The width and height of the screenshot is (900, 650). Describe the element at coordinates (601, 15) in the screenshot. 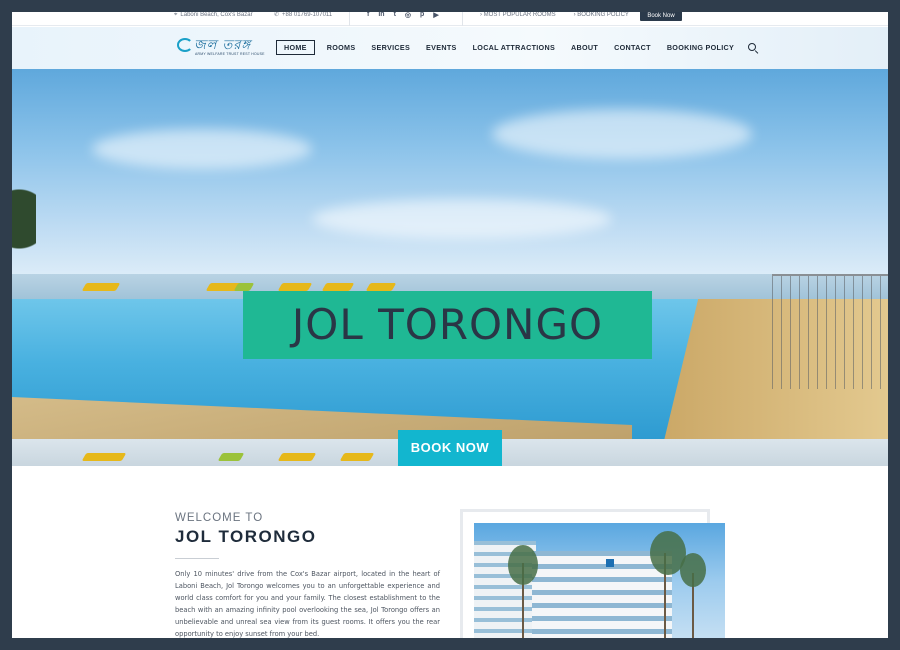

I see `link-booking-policy: › BOOKING POLICY` at that location.